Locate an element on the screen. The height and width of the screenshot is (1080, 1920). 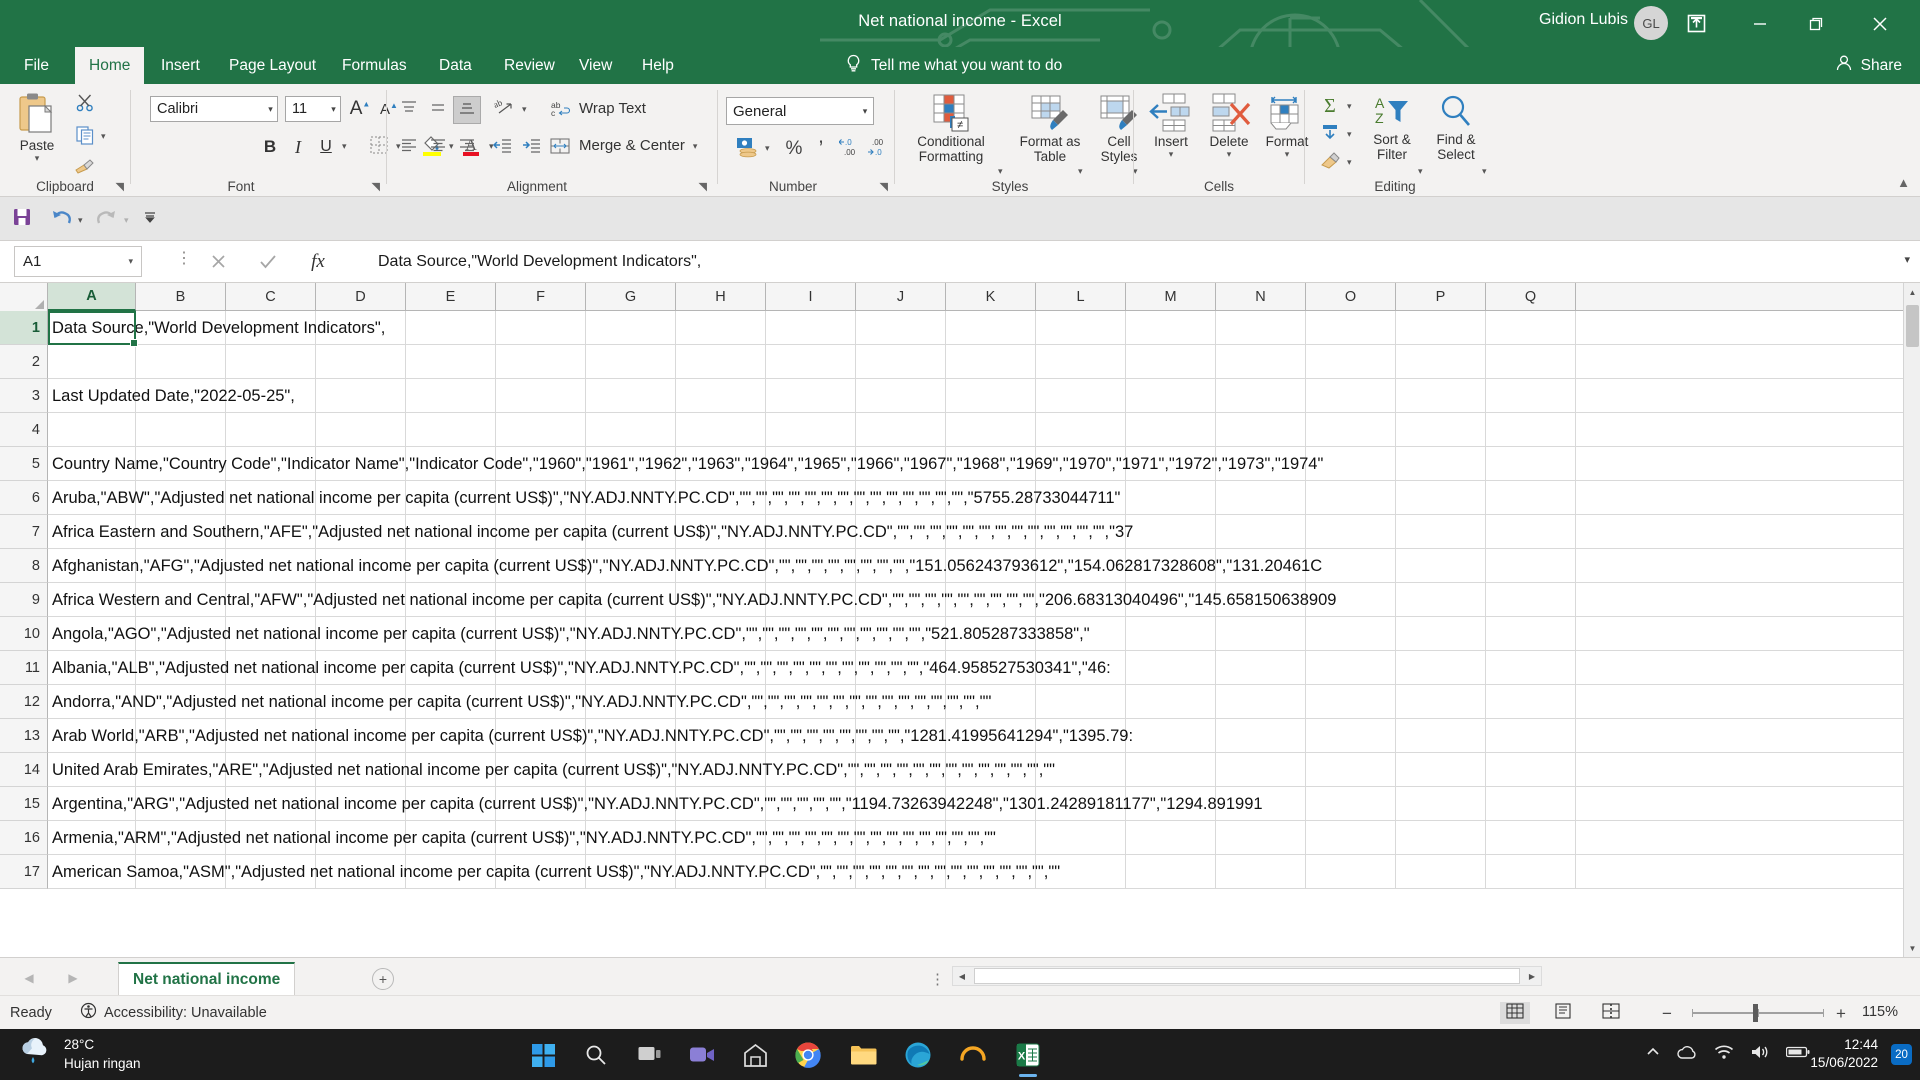
hscroll-left-icon: ◀ is located at coordinates (962, 976).